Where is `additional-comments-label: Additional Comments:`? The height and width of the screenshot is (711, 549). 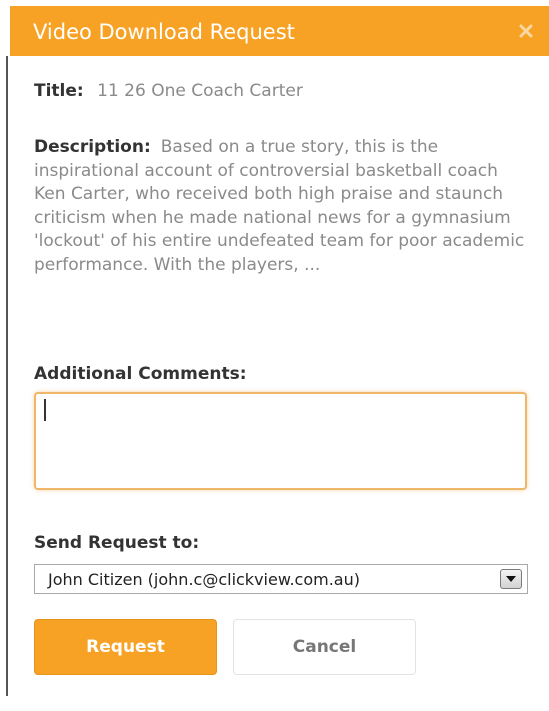
additional-comments-label: Additional Comments: is located at coordinates (140, 374).